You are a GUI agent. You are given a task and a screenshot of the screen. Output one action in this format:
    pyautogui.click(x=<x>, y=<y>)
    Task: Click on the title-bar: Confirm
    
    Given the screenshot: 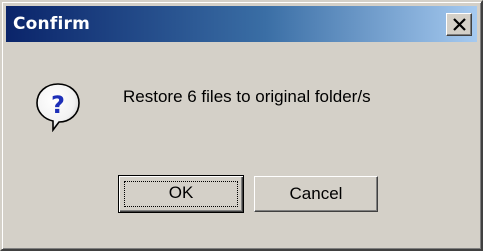 What is the action you would take?
    pyautogui.click(x=241, y=24)
    